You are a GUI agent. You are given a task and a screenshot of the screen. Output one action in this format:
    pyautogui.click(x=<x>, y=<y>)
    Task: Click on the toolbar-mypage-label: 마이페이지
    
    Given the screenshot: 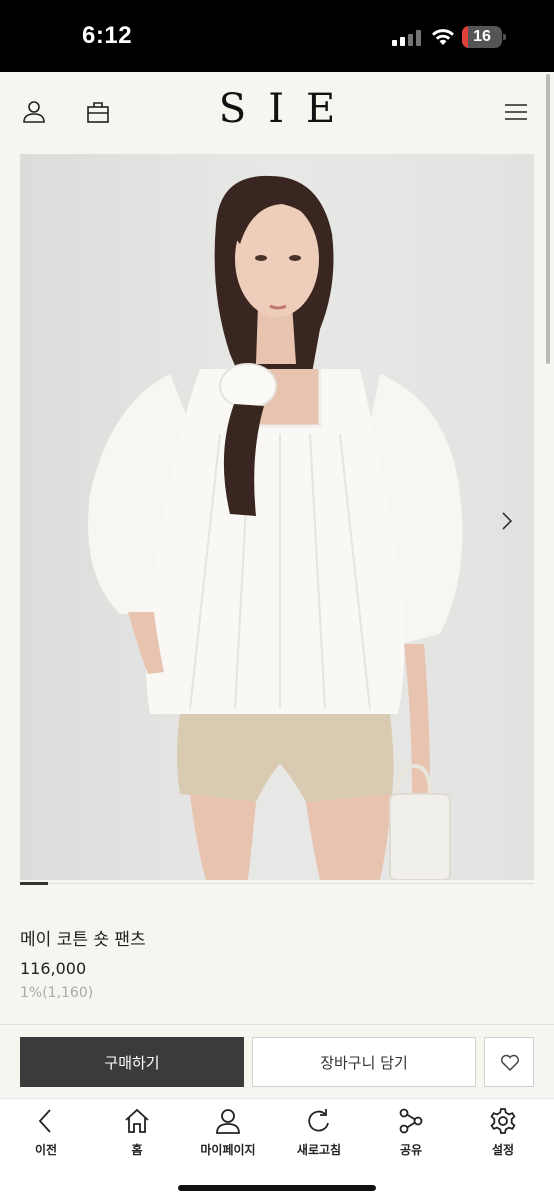 What is the action you would take?
    pyautogui.click(x=228, y=1150)
    